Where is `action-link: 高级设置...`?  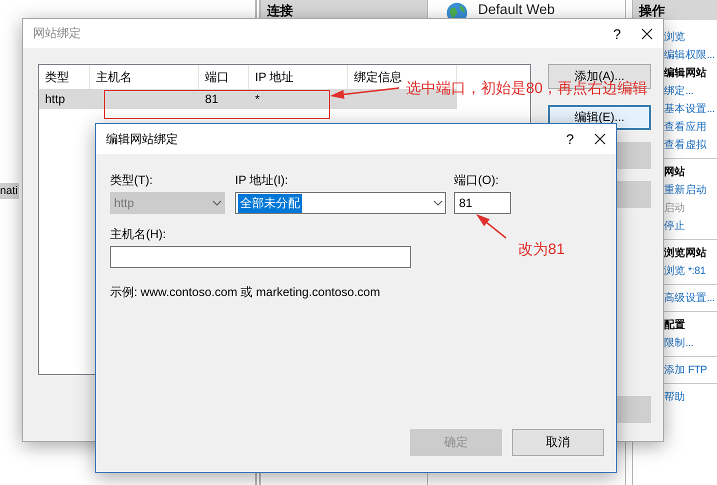
action-link: 高级设置... is located at coordinates (689, 298).